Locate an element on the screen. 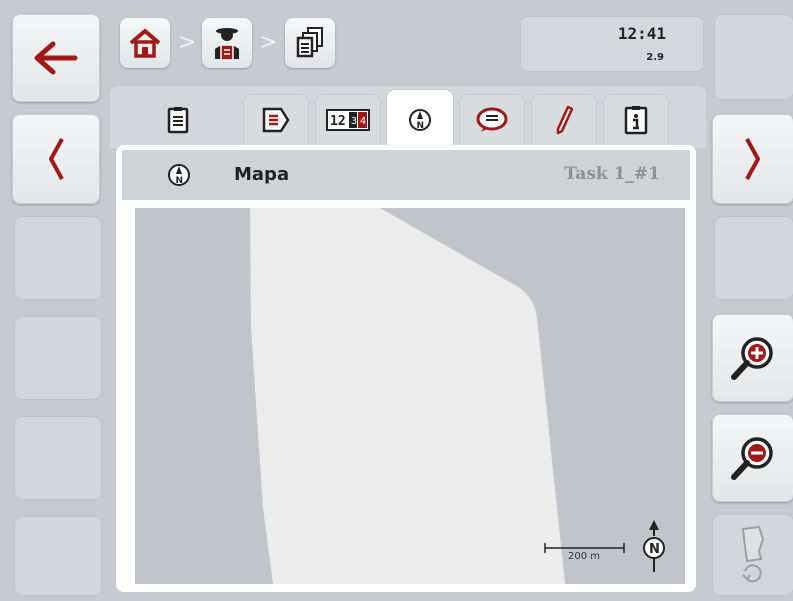 Image resolution: width=793 pixels, height=601 pixels. tab-clipboard is located at coordinates (178, 120).